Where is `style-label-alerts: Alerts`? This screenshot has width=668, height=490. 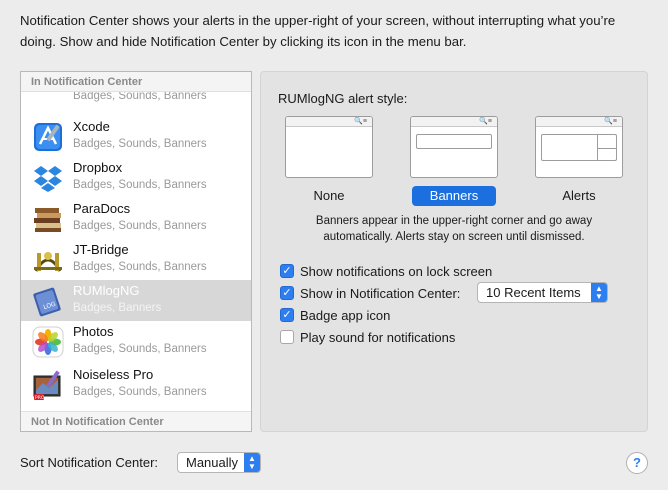 style-label-alerts: Alerts is located at coordinates (579, 196).